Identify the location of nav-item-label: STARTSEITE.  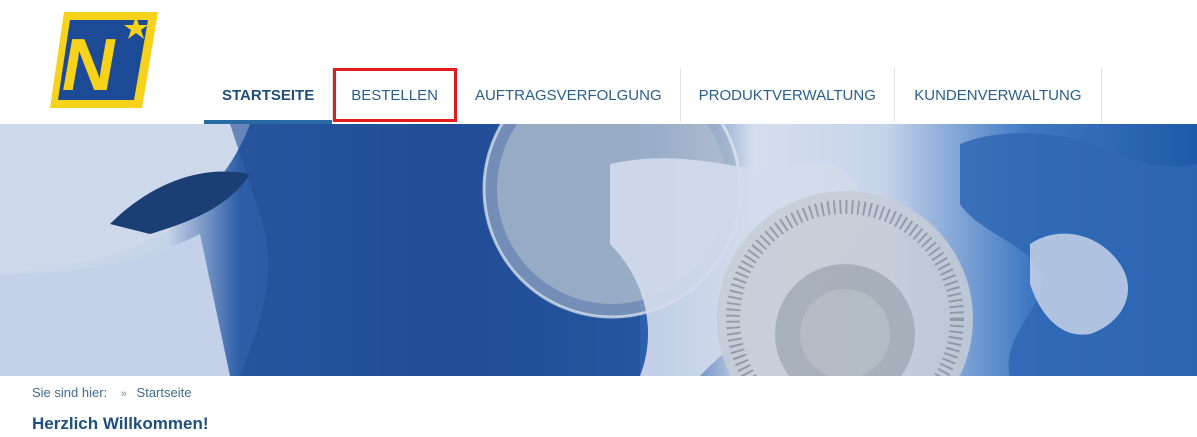
(268, 95).